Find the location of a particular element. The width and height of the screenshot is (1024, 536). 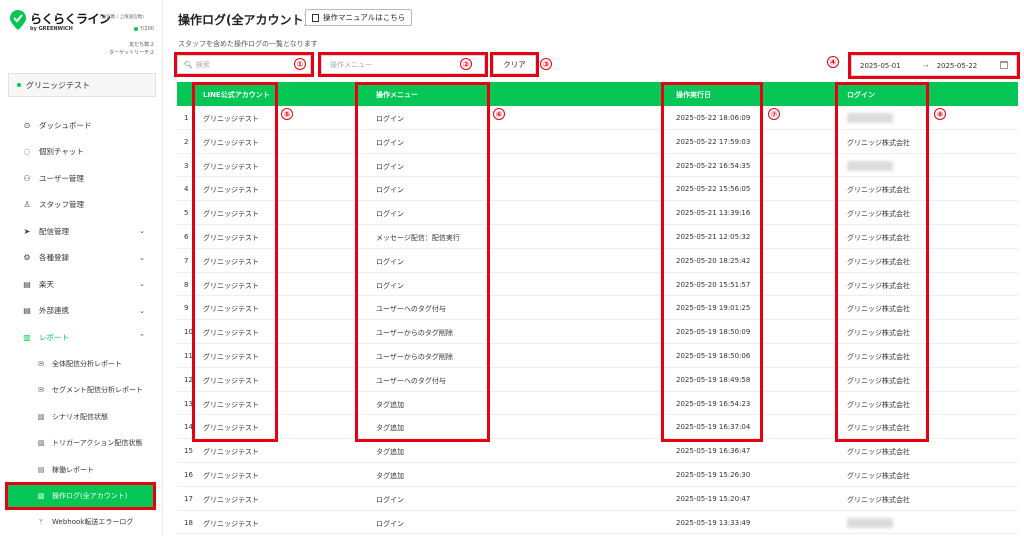

marker-3: ③ is located at coordinates (546, 64).